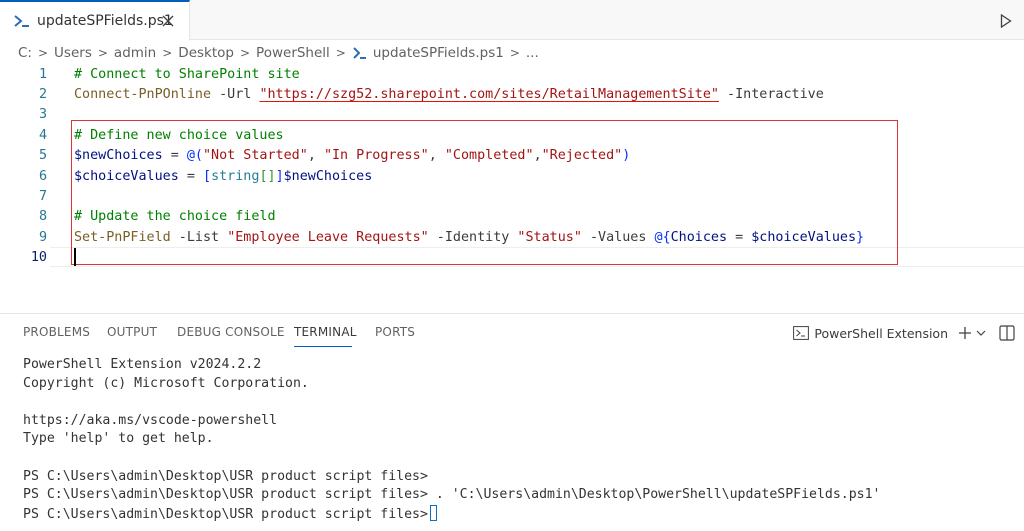  Describe the element at coordinates (626, 156) in the screenshot. I see `code-token: )` at that location.